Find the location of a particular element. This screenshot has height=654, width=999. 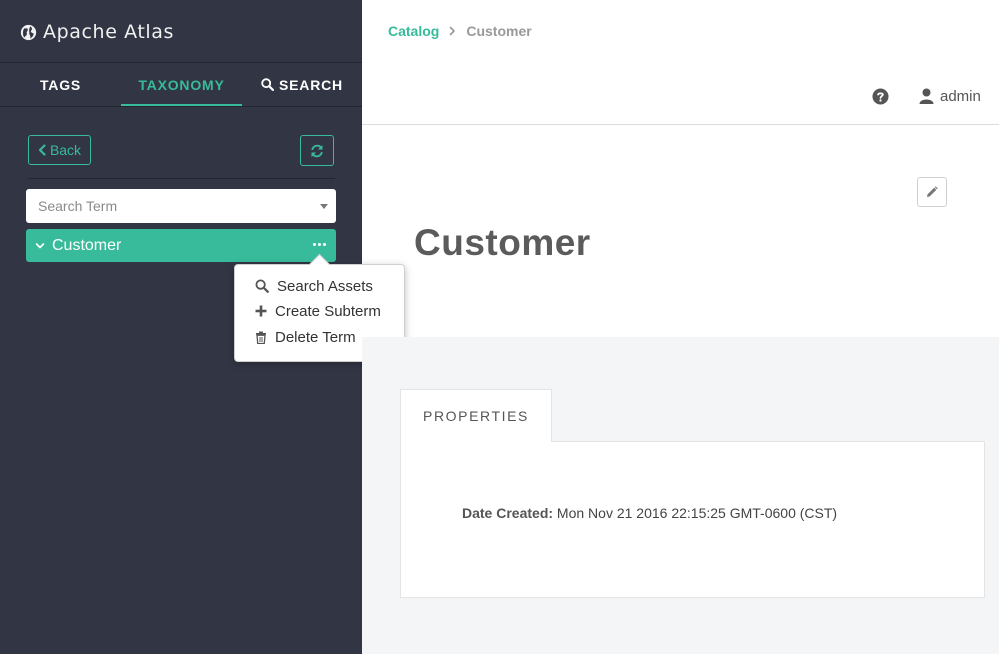

pencil-icon is located at coordinates (932, 191).